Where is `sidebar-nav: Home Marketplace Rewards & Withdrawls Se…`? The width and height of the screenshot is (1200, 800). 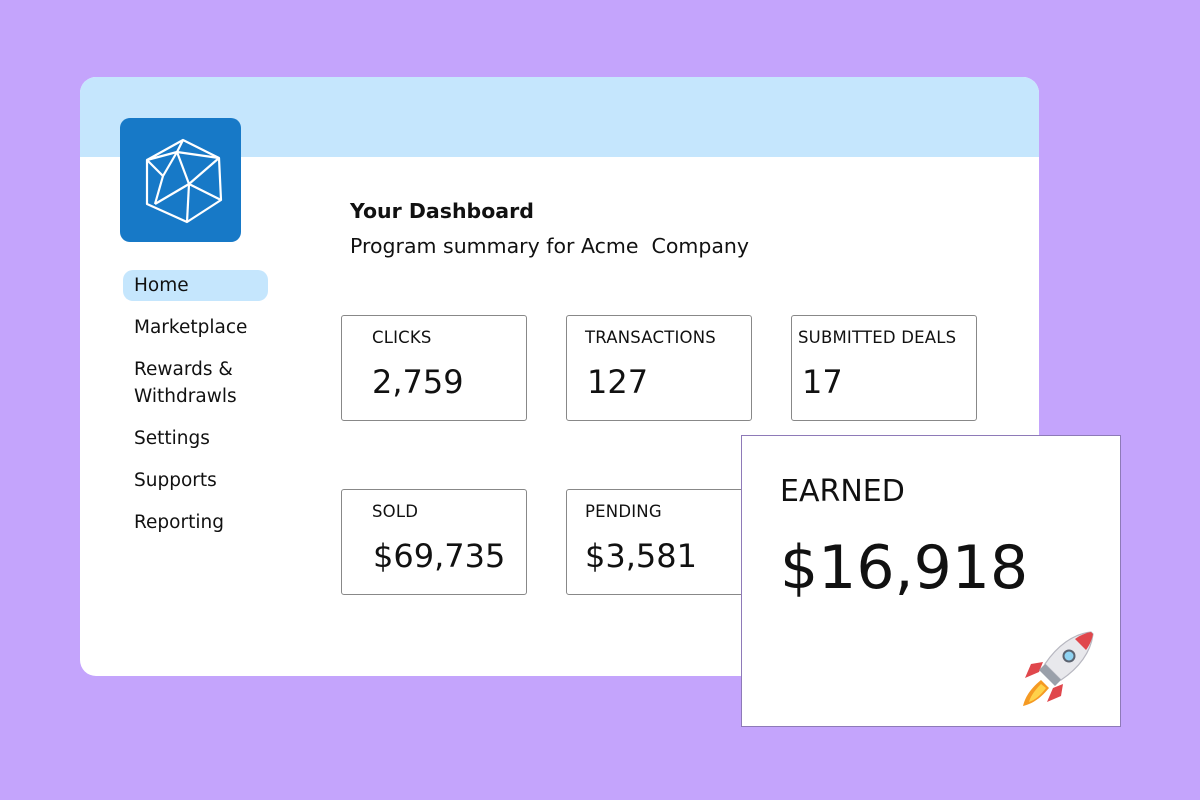
sidebar-nav: Home Marketplace Rewards & Withdrawls Se… is located at coordinates (195, 409).